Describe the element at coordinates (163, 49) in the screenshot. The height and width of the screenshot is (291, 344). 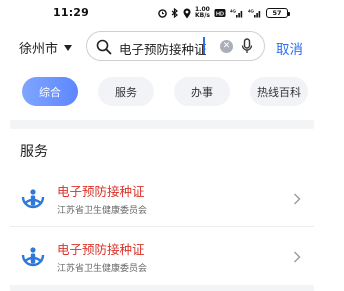
I see `search-query-text: 电子预防接种证` at that location.